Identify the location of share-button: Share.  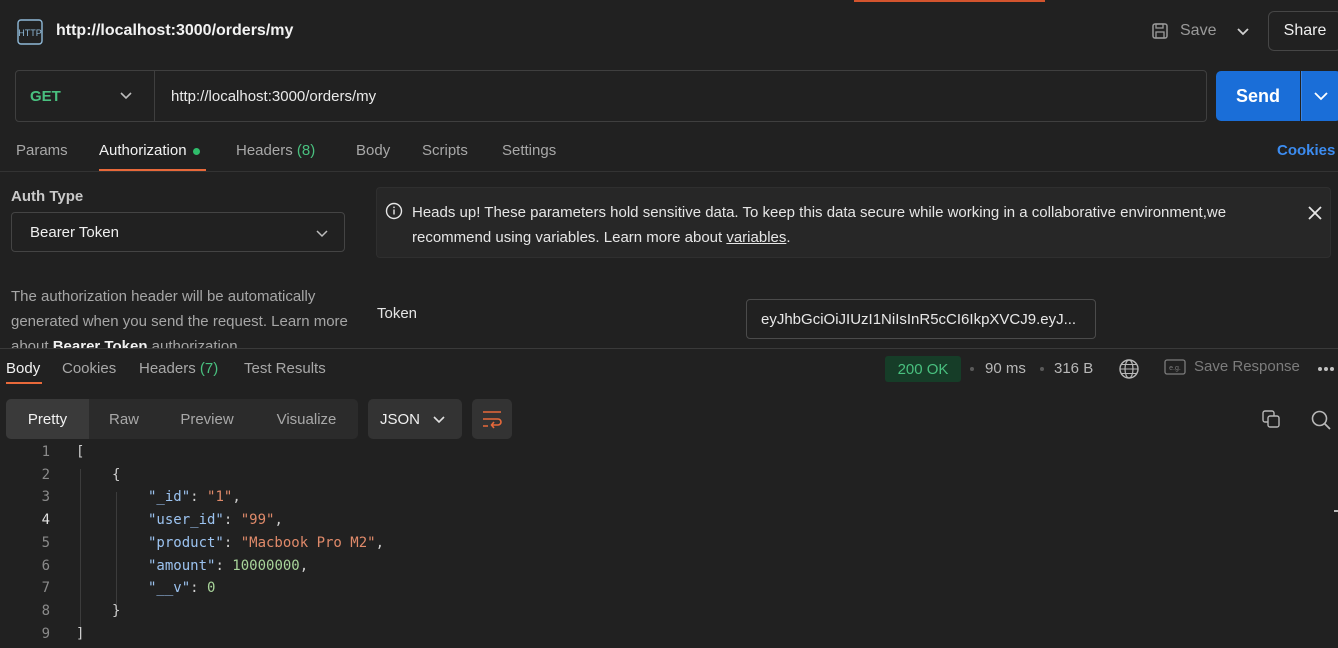
(1303, 31).